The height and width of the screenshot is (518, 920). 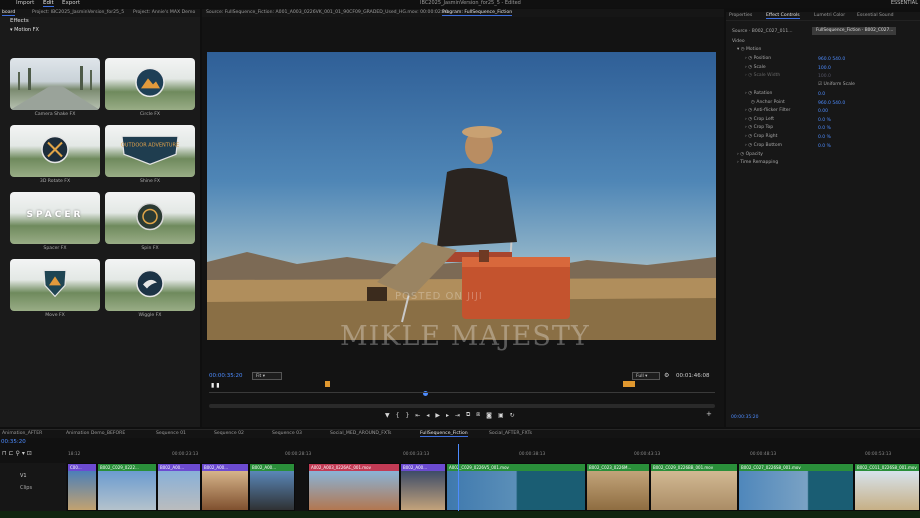 What do you see at coordinates (767, 110) in the screenshot?
I see `ec-anti-flicker: › ◷ Anti-flicker Filter` at bounding box center [767, 110].